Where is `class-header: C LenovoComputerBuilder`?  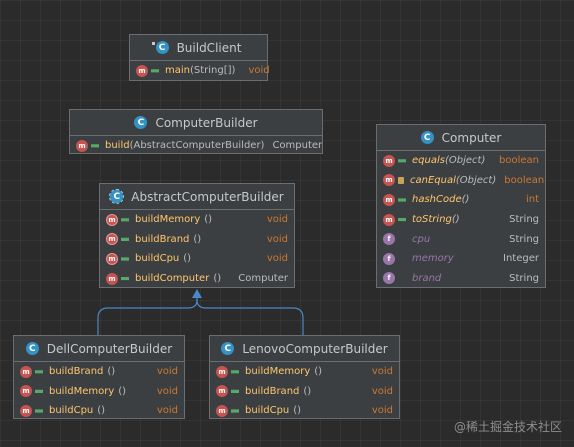 class-header: C LenovoComputerBuilder is located at coordinates (304, 349).